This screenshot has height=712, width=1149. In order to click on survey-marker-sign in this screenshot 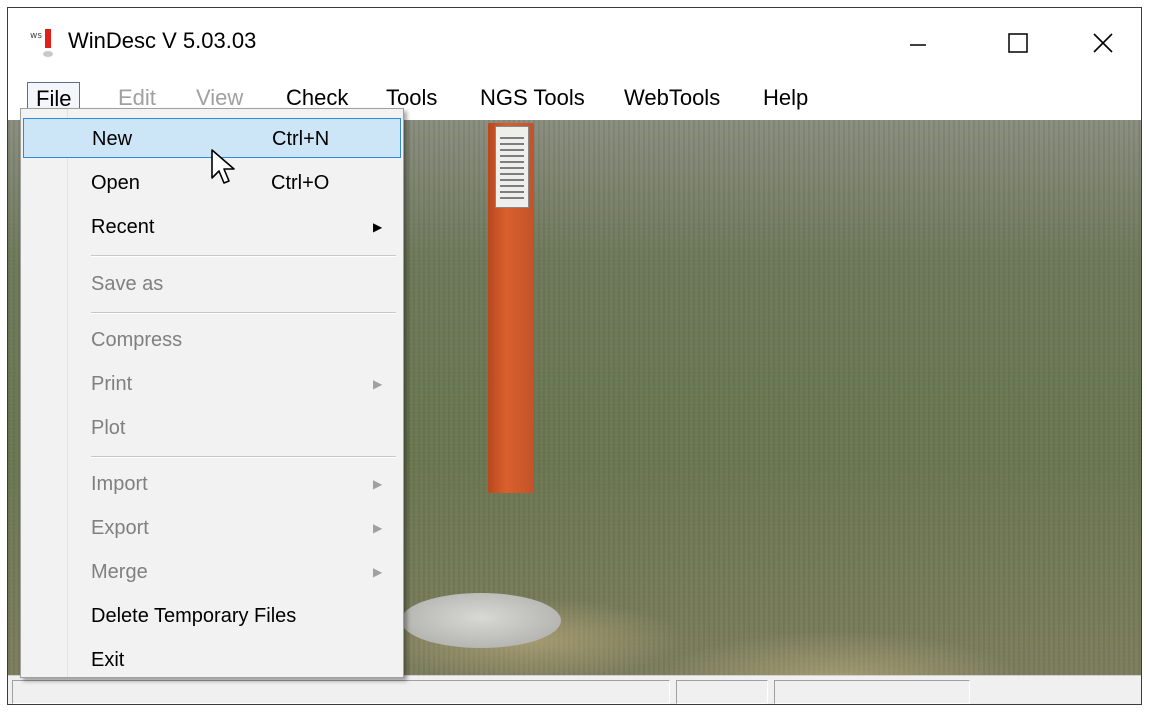, I will do `click(512, 167)`.